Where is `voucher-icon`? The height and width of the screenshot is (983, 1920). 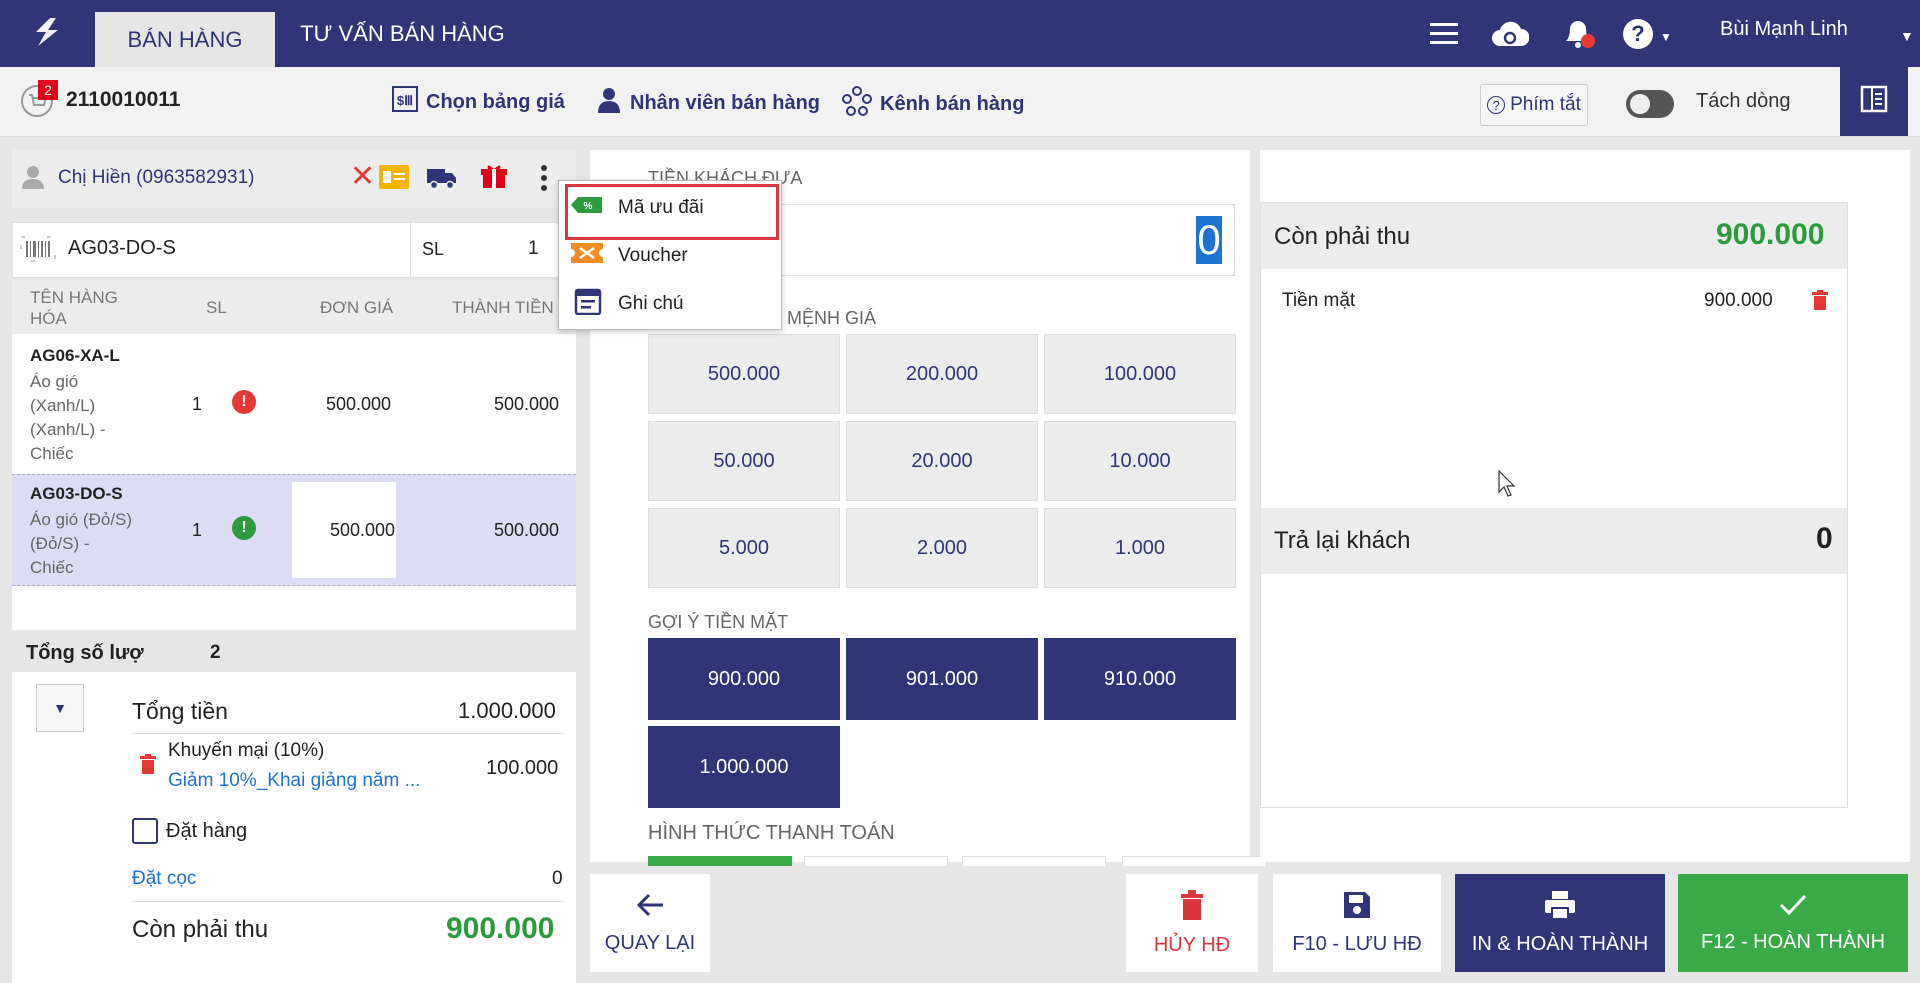 voucher-icon is located at coordinates (587, 256).